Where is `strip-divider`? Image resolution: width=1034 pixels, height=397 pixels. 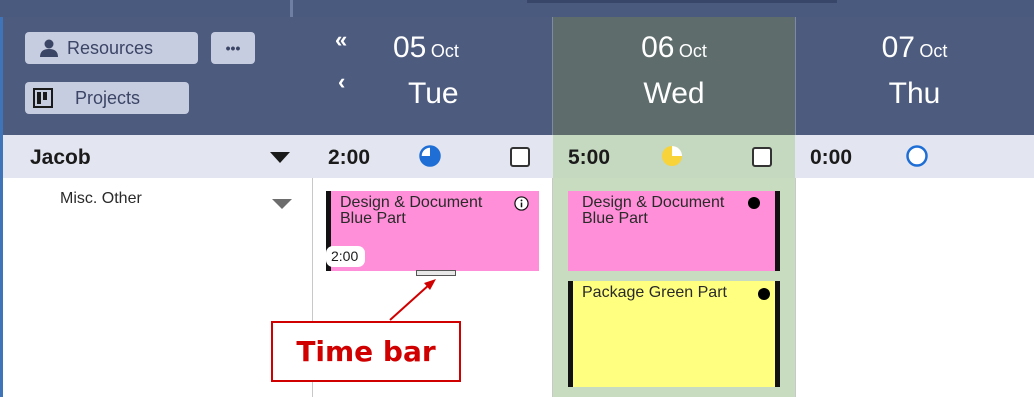
strip-divider is located at coordinates (291, 8).